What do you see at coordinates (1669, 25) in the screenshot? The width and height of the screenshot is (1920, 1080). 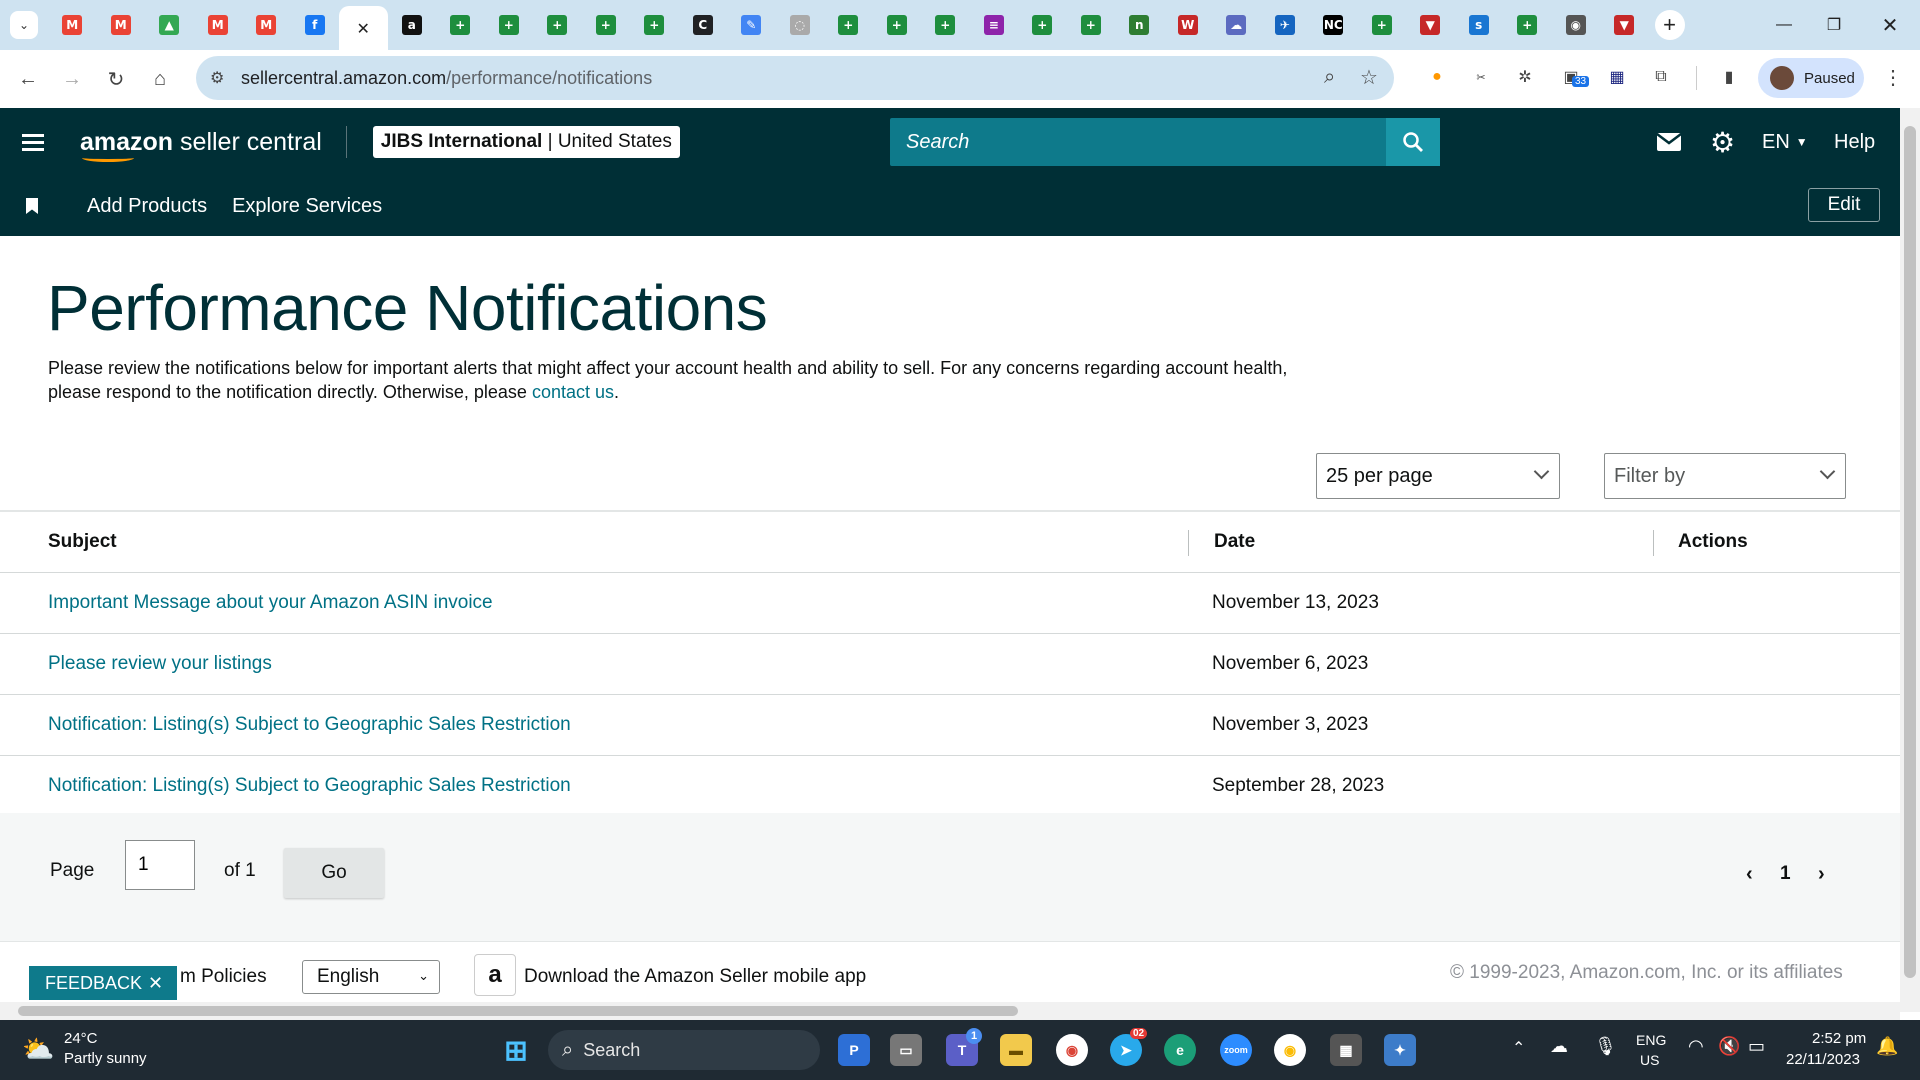 I see `new-tab-button: +` at bounding box center [1669, 25].